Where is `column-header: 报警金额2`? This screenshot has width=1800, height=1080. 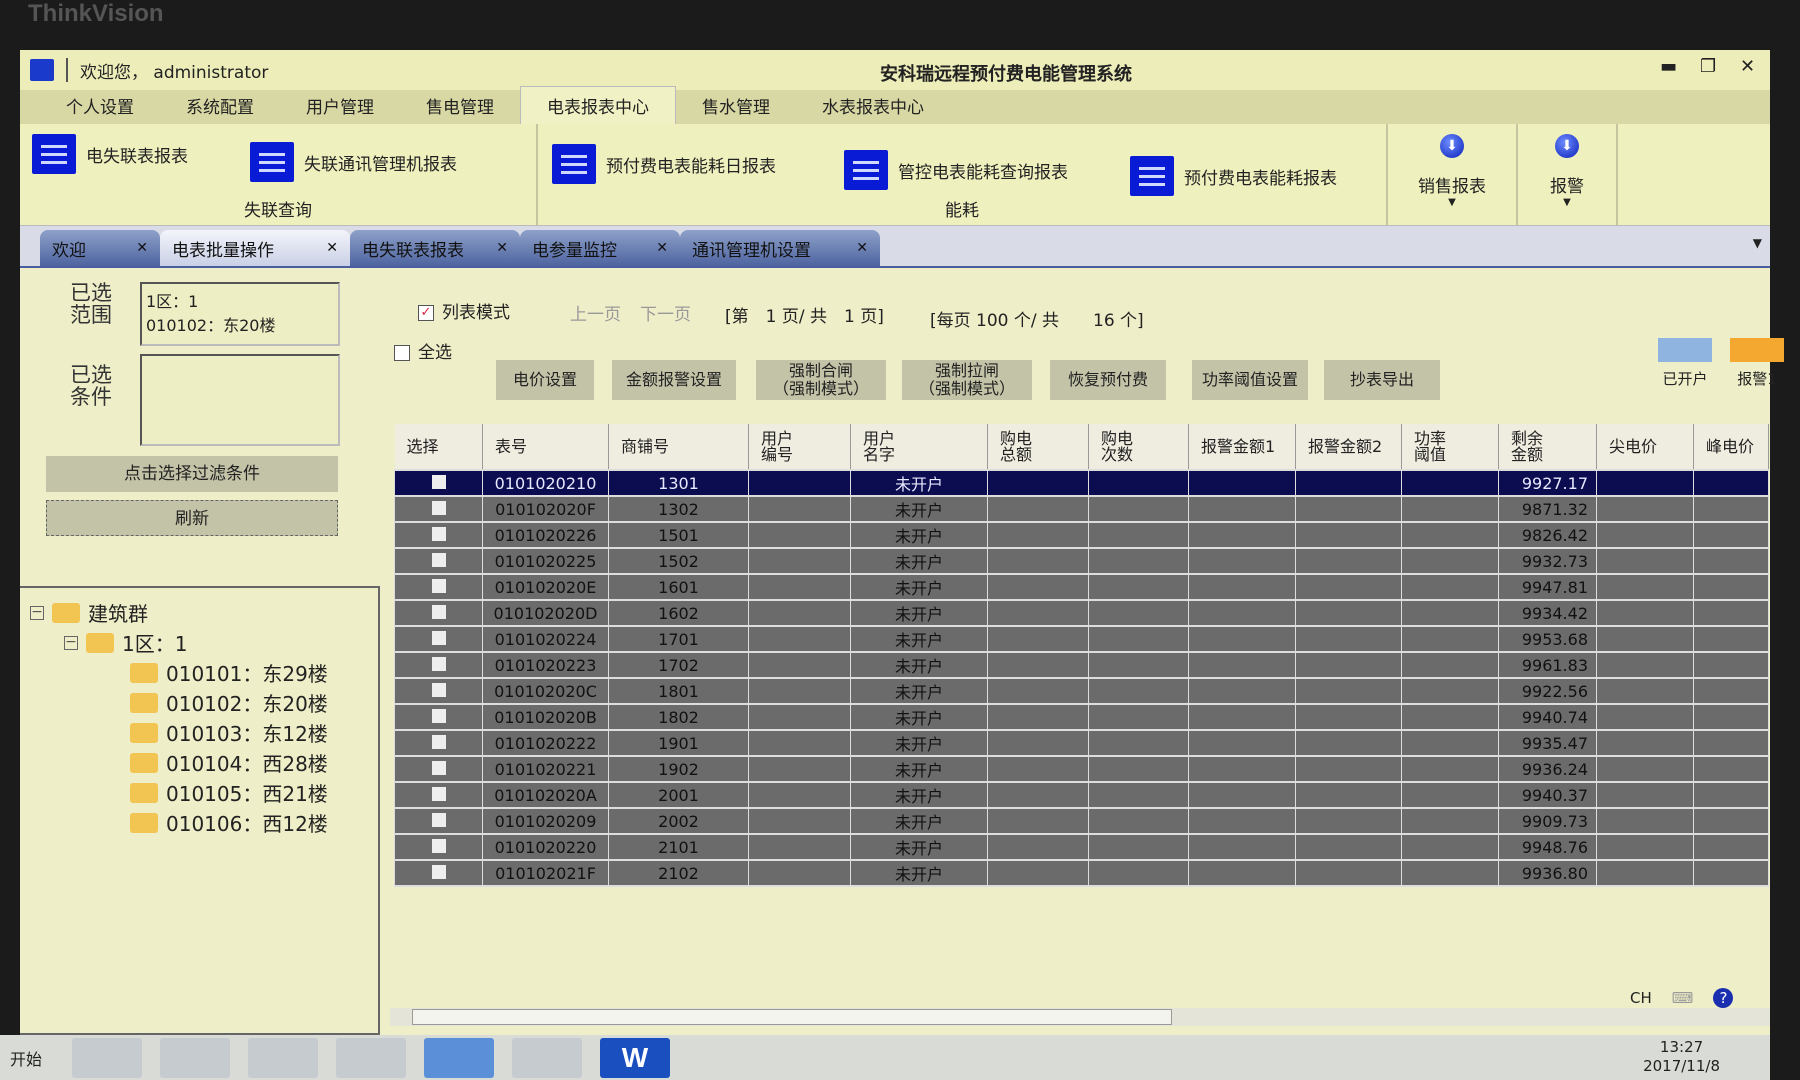 column-header: 报警金额2 is located at coordinates (1348, 447).